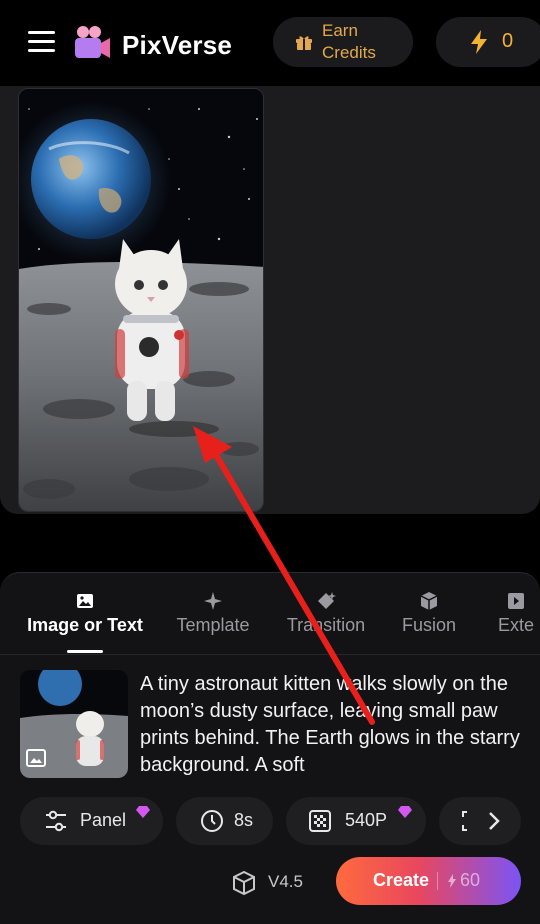 The image size is (540, 924). Describe the element at coordinates (224, 821) in the screenshot. I see `duration-button: 8s` at that location.